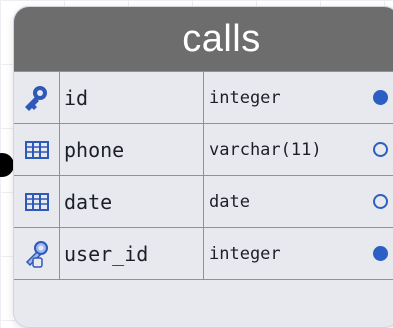  Describe the element at coordinates (132, 149) in the screenshot. I see `column-name: phone` at that location.